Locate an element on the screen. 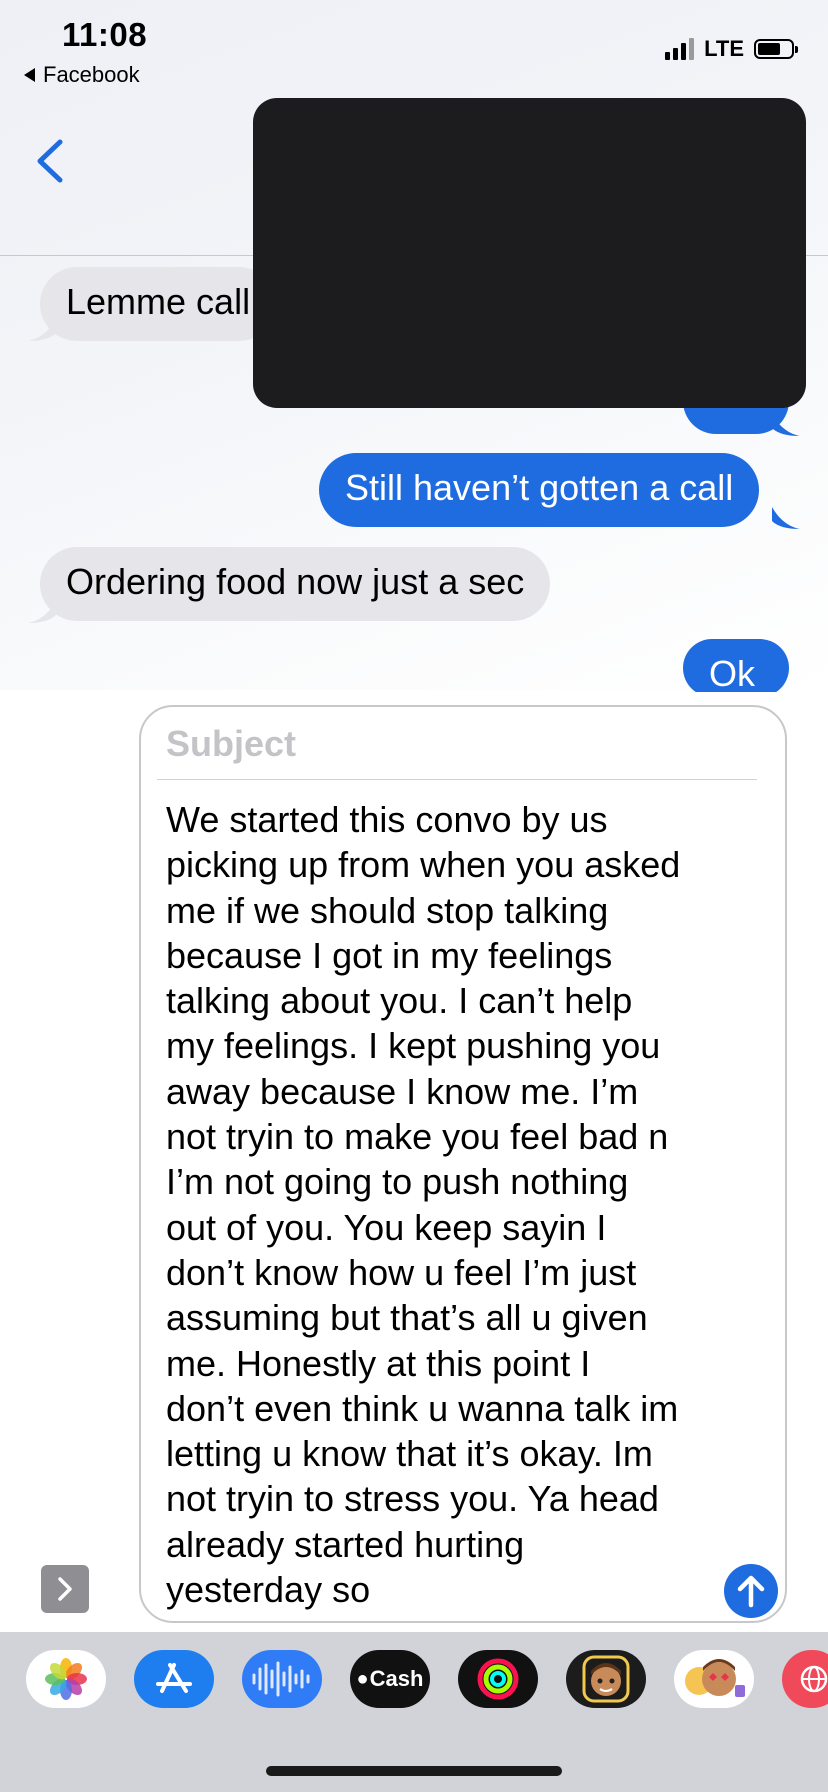  expand-apps-button is located at coordinates (65, 1589).